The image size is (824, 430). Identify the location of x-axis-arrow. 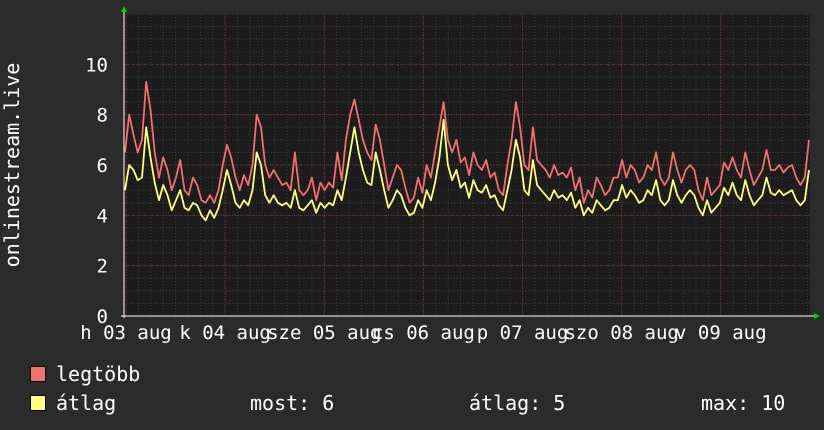
(817, 316).